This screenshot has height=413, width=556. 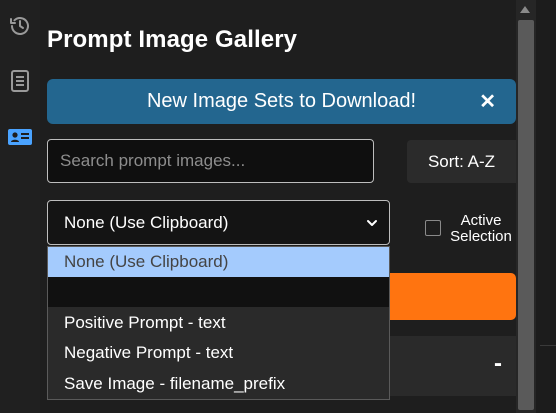 What do you see at coordinates (20, 206) in the screenshot?
I see `sidebar-rail` at bounding box center [20, 206].